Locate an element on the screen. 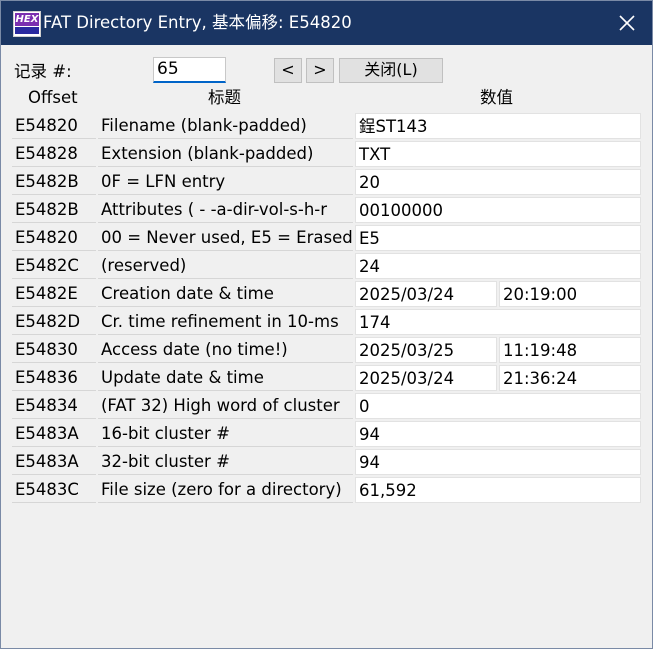 The image size is (653, 649). row-value: TXT is located at coordinates (498, 154).